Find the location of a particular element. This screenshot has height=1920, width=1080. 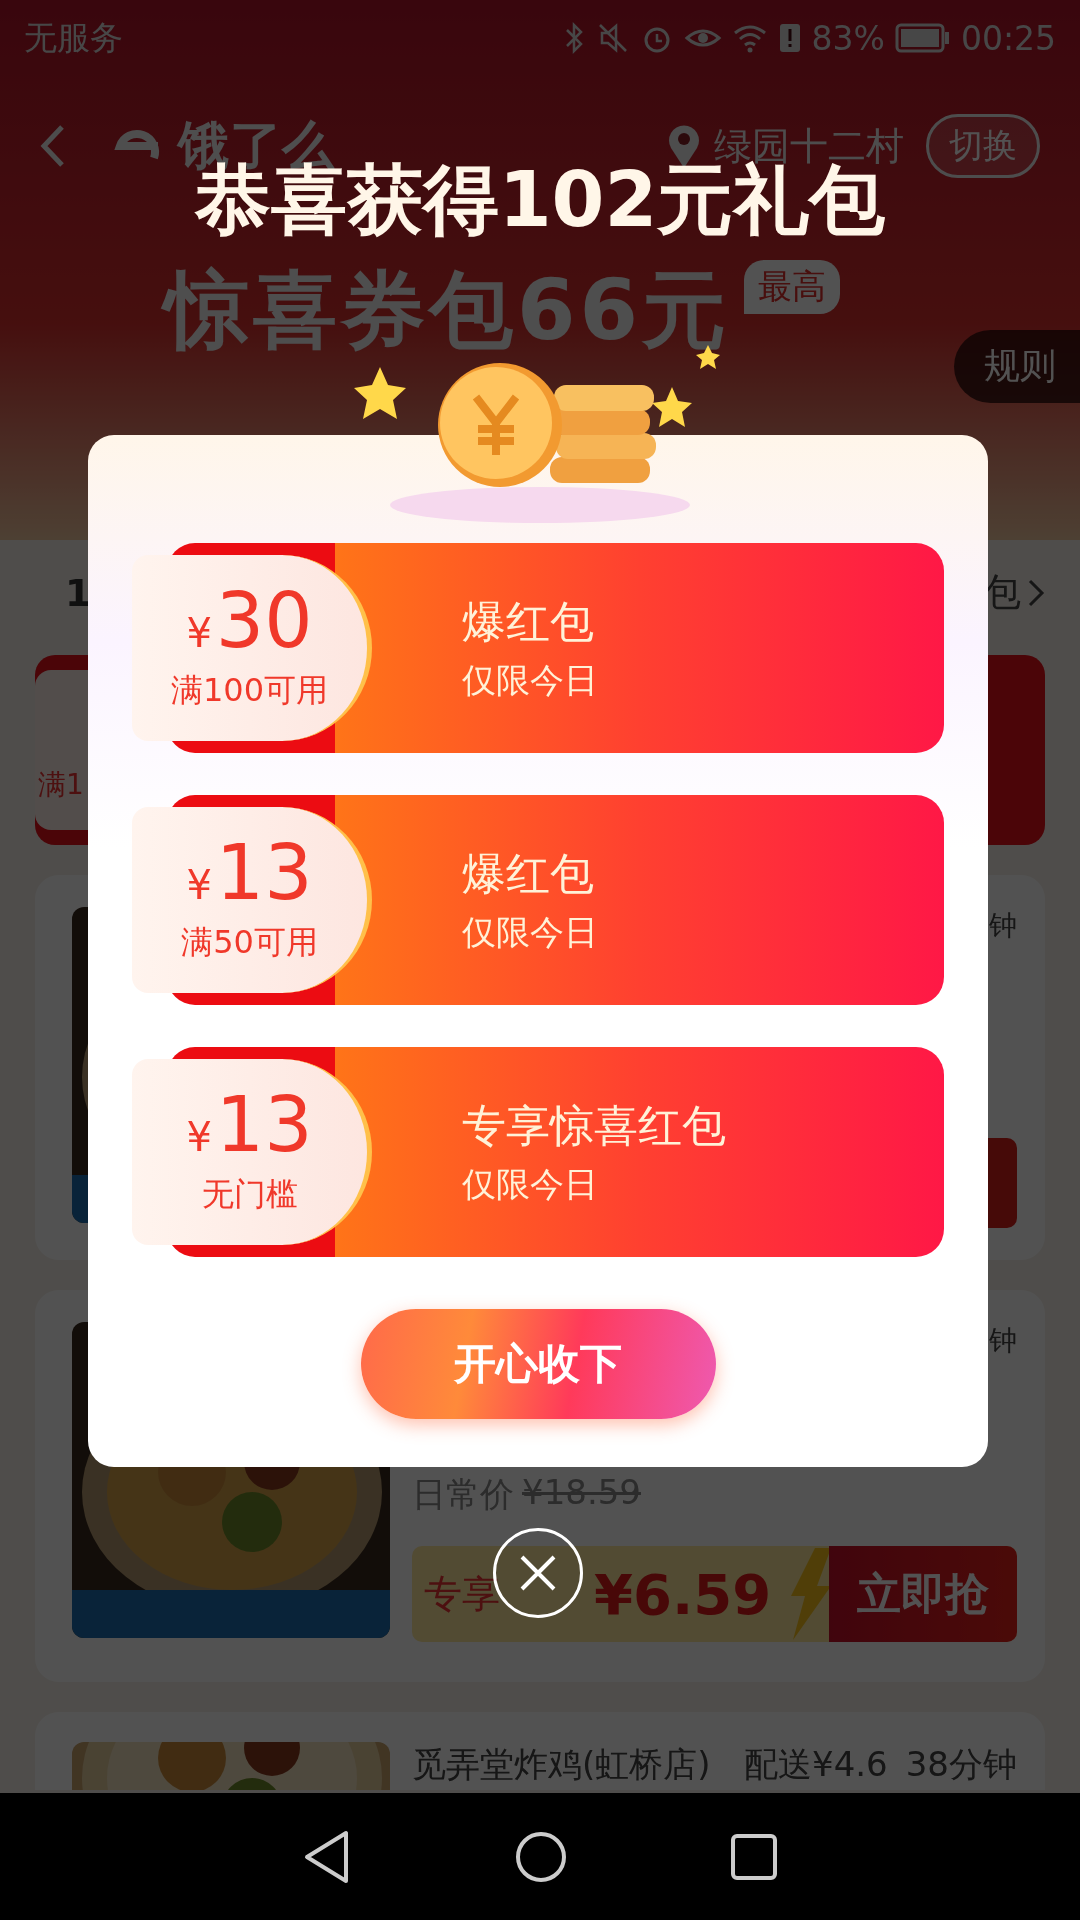

coupon-condition: 无门槛 is located at coordinates (249, 1194).